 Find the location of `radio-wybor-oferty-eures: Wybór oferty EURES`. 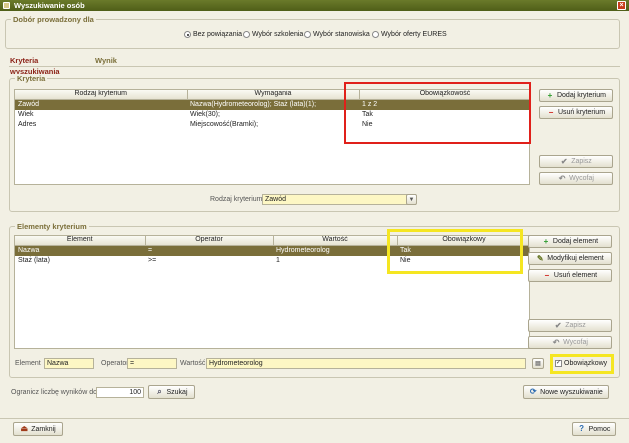

radio-wybor-oferty-eures: Wybór oferty EURES is located at coordinates (409, 34).